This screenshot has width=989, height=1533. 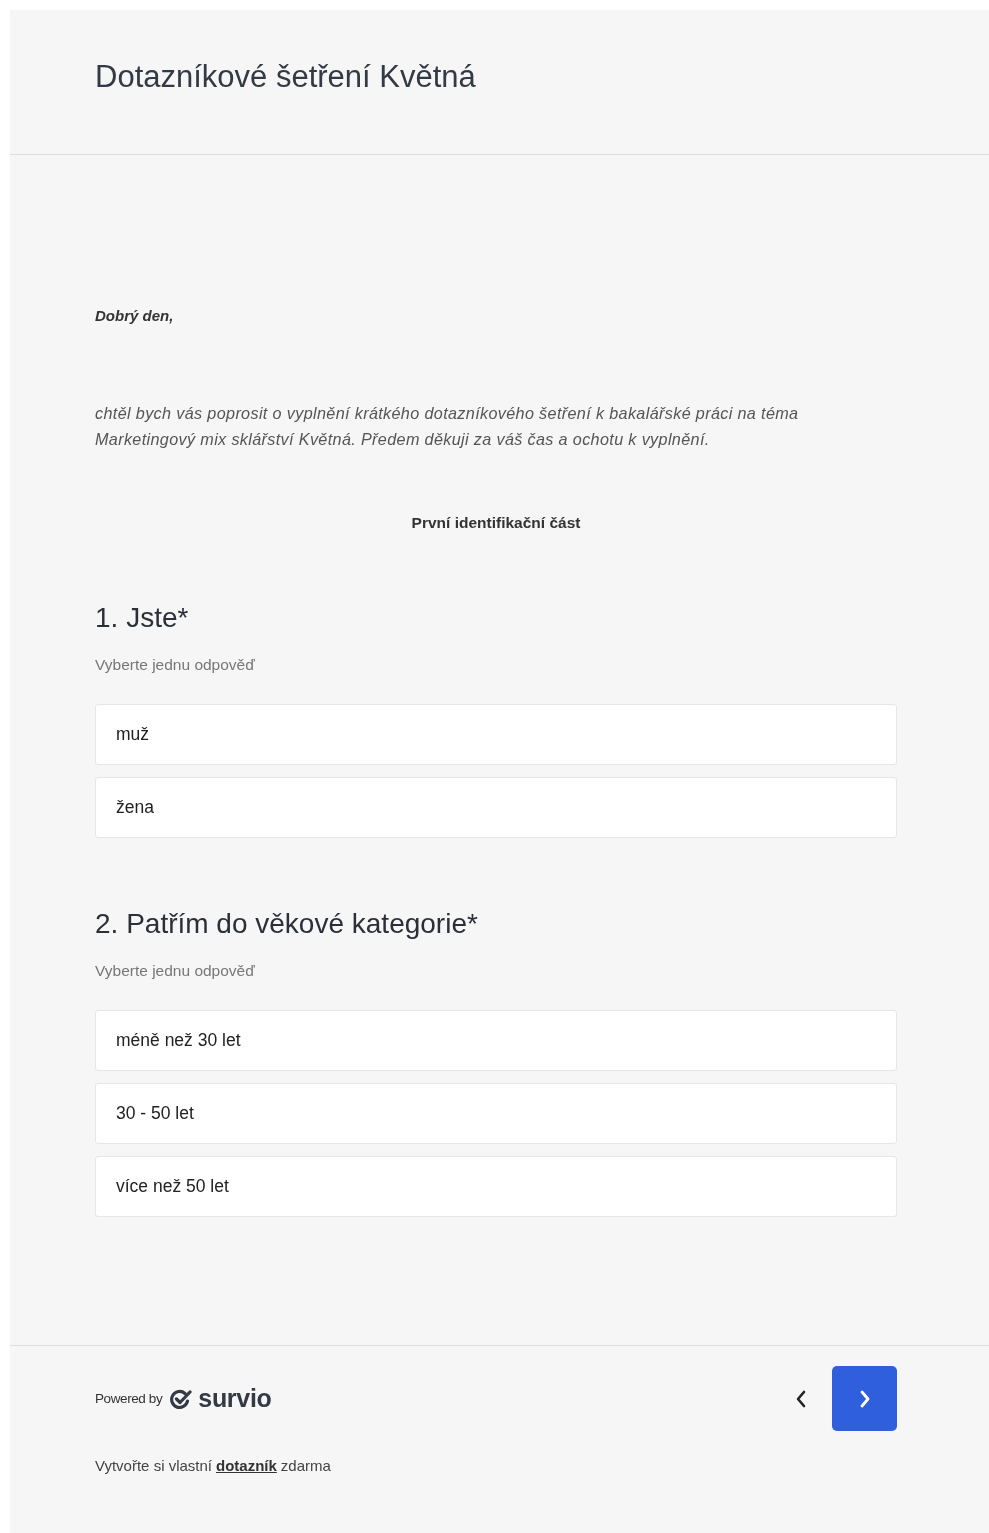 What do you see at coordinates (142, 618) in the screenshot?
I see `question-title: 1. Jste*` at bounding box center [142, 618].